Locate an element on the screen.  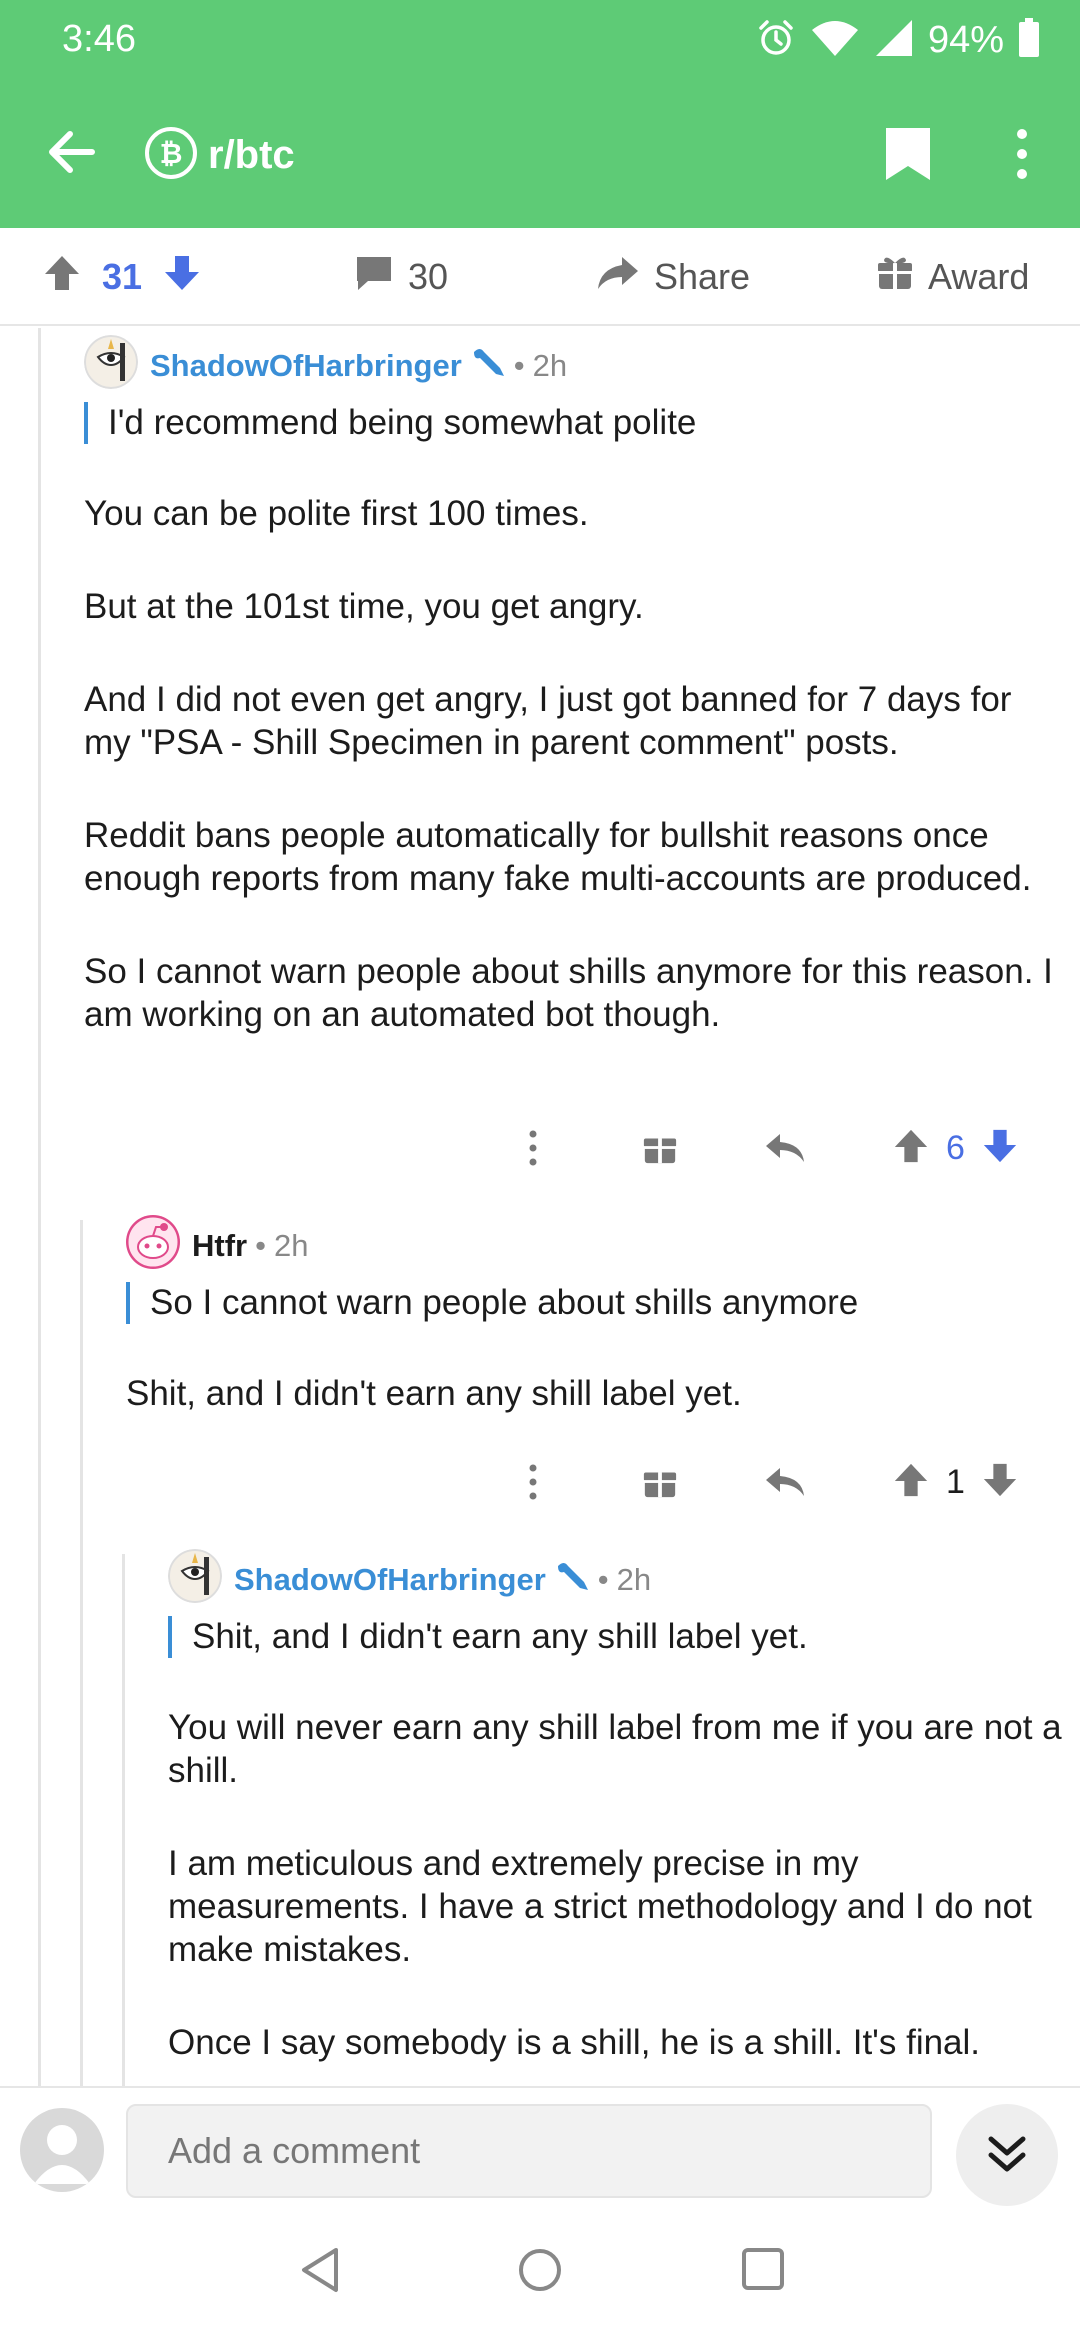
comment-paragraph: You can be polite first 100 times. is located at coordinates (336, 513).